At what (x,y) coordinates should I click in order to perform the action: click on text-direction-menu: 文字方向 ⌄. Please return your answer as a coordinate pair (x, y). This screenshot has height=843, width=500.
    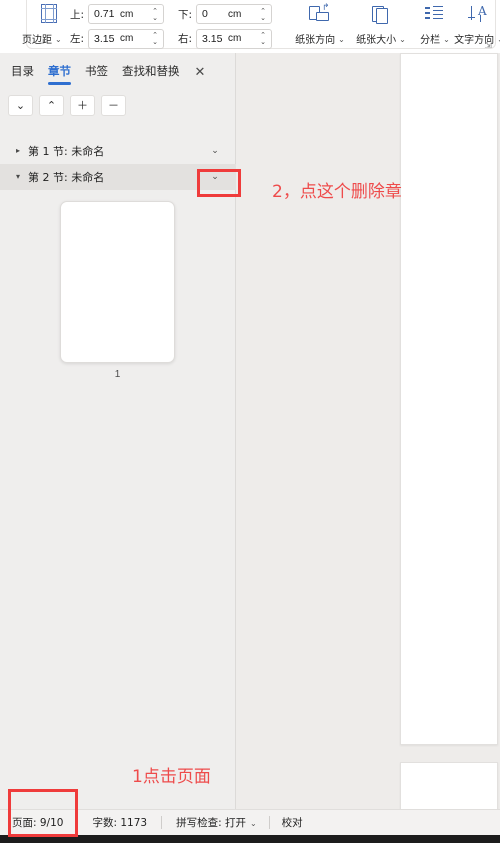
    Looking at the image, I should click on (477, 38).